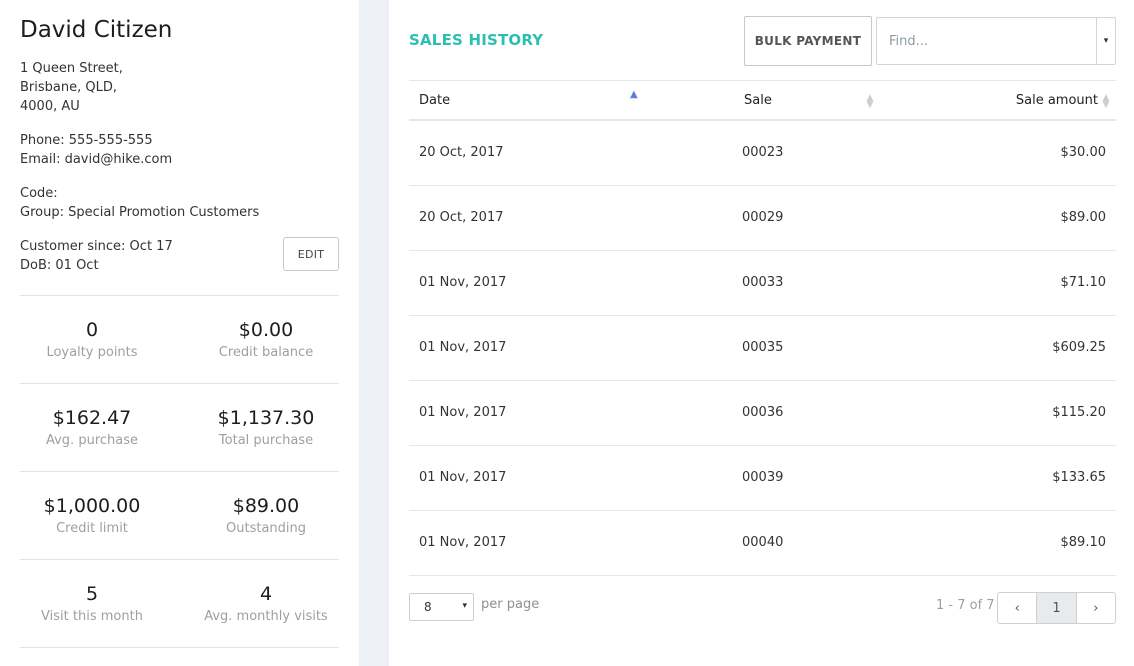  I want to click on table-row: 01 Nov, 2017 00033 $71.10, so click(762, 283).